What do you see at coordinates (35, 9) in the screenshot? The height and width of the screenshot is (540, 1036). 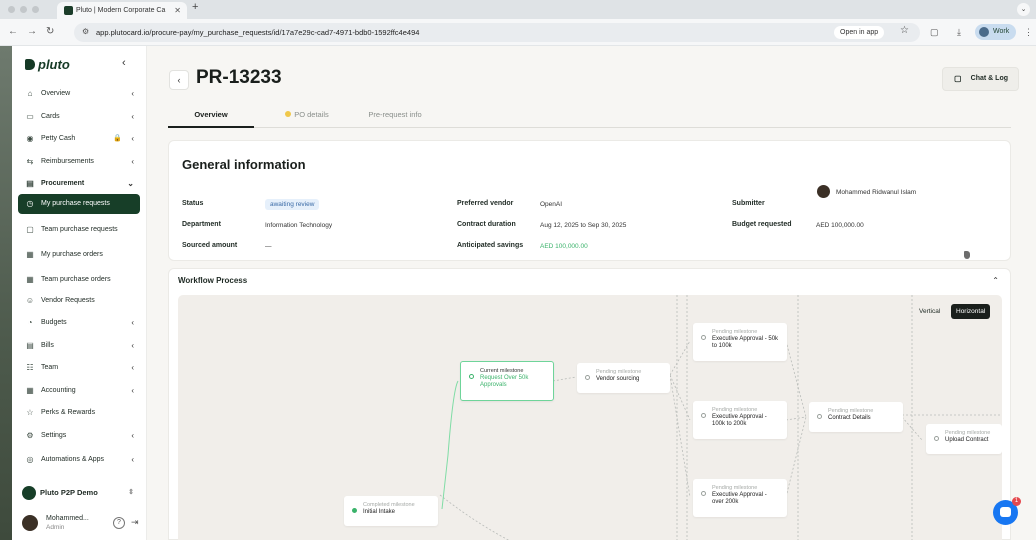 I see `maximize-window-dot` at bounding box center [35, 9].